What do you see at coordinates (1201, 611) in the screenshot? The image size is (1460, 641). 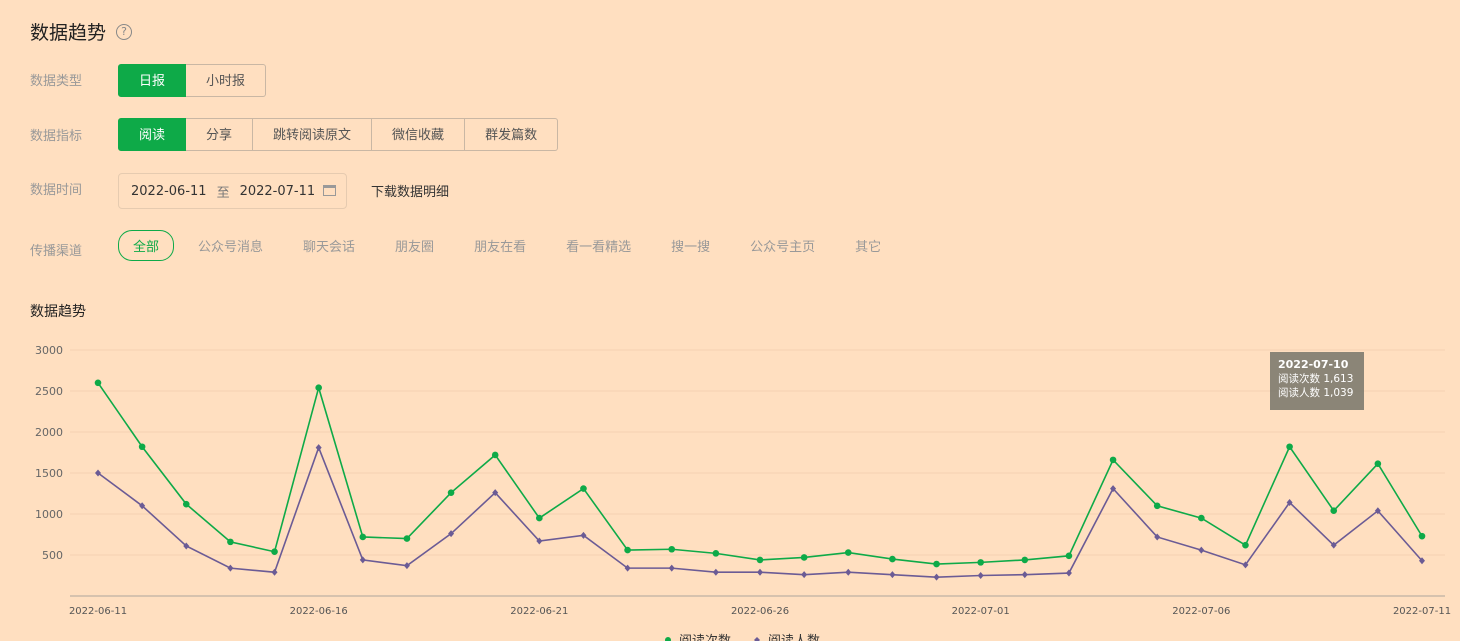 I see `x-tick-label: 2022-07-06` at bounding box center [1201, 611].